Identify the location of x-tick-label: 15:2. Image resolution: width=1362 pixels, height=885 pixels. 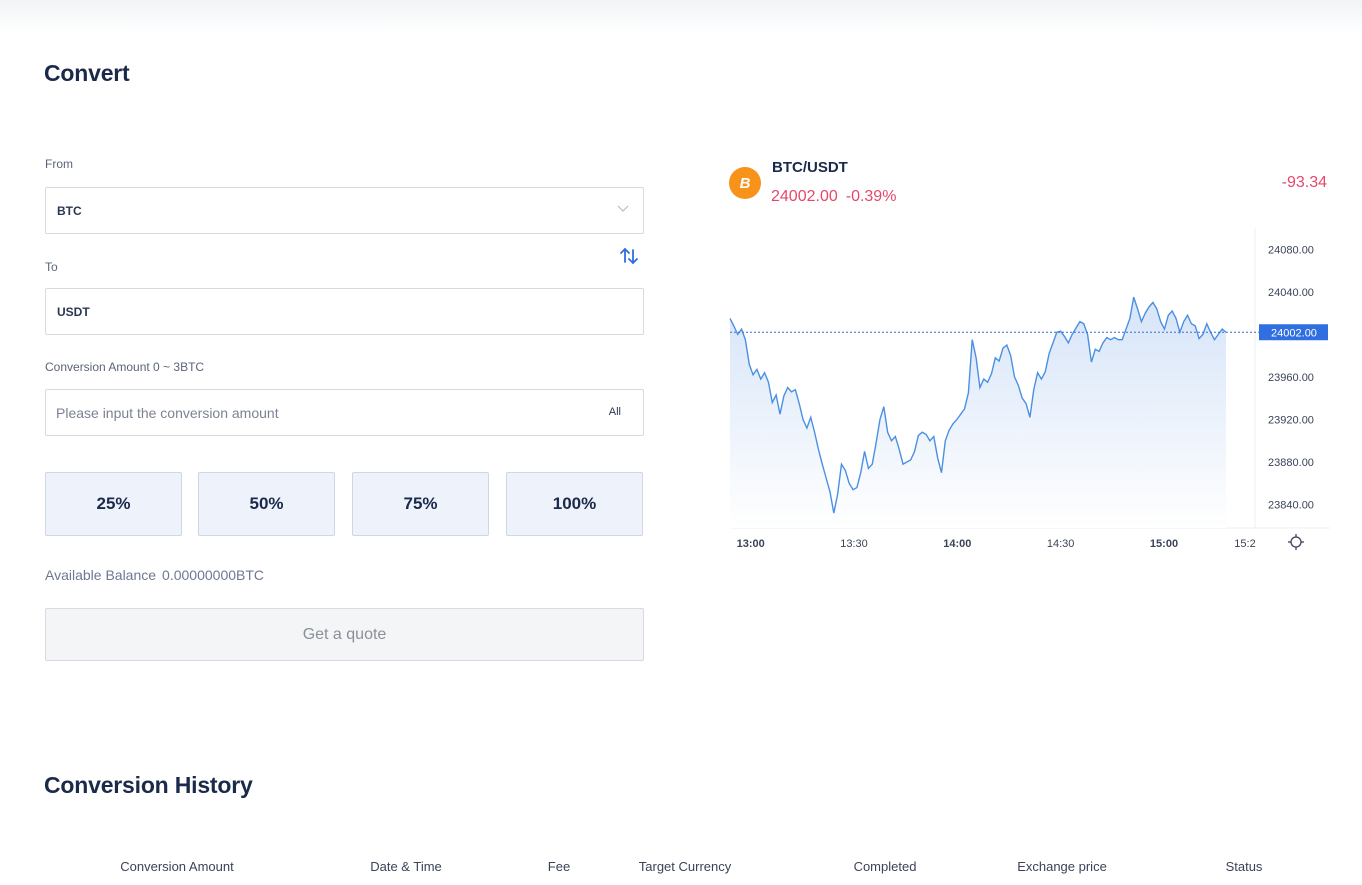
(1244, 544).